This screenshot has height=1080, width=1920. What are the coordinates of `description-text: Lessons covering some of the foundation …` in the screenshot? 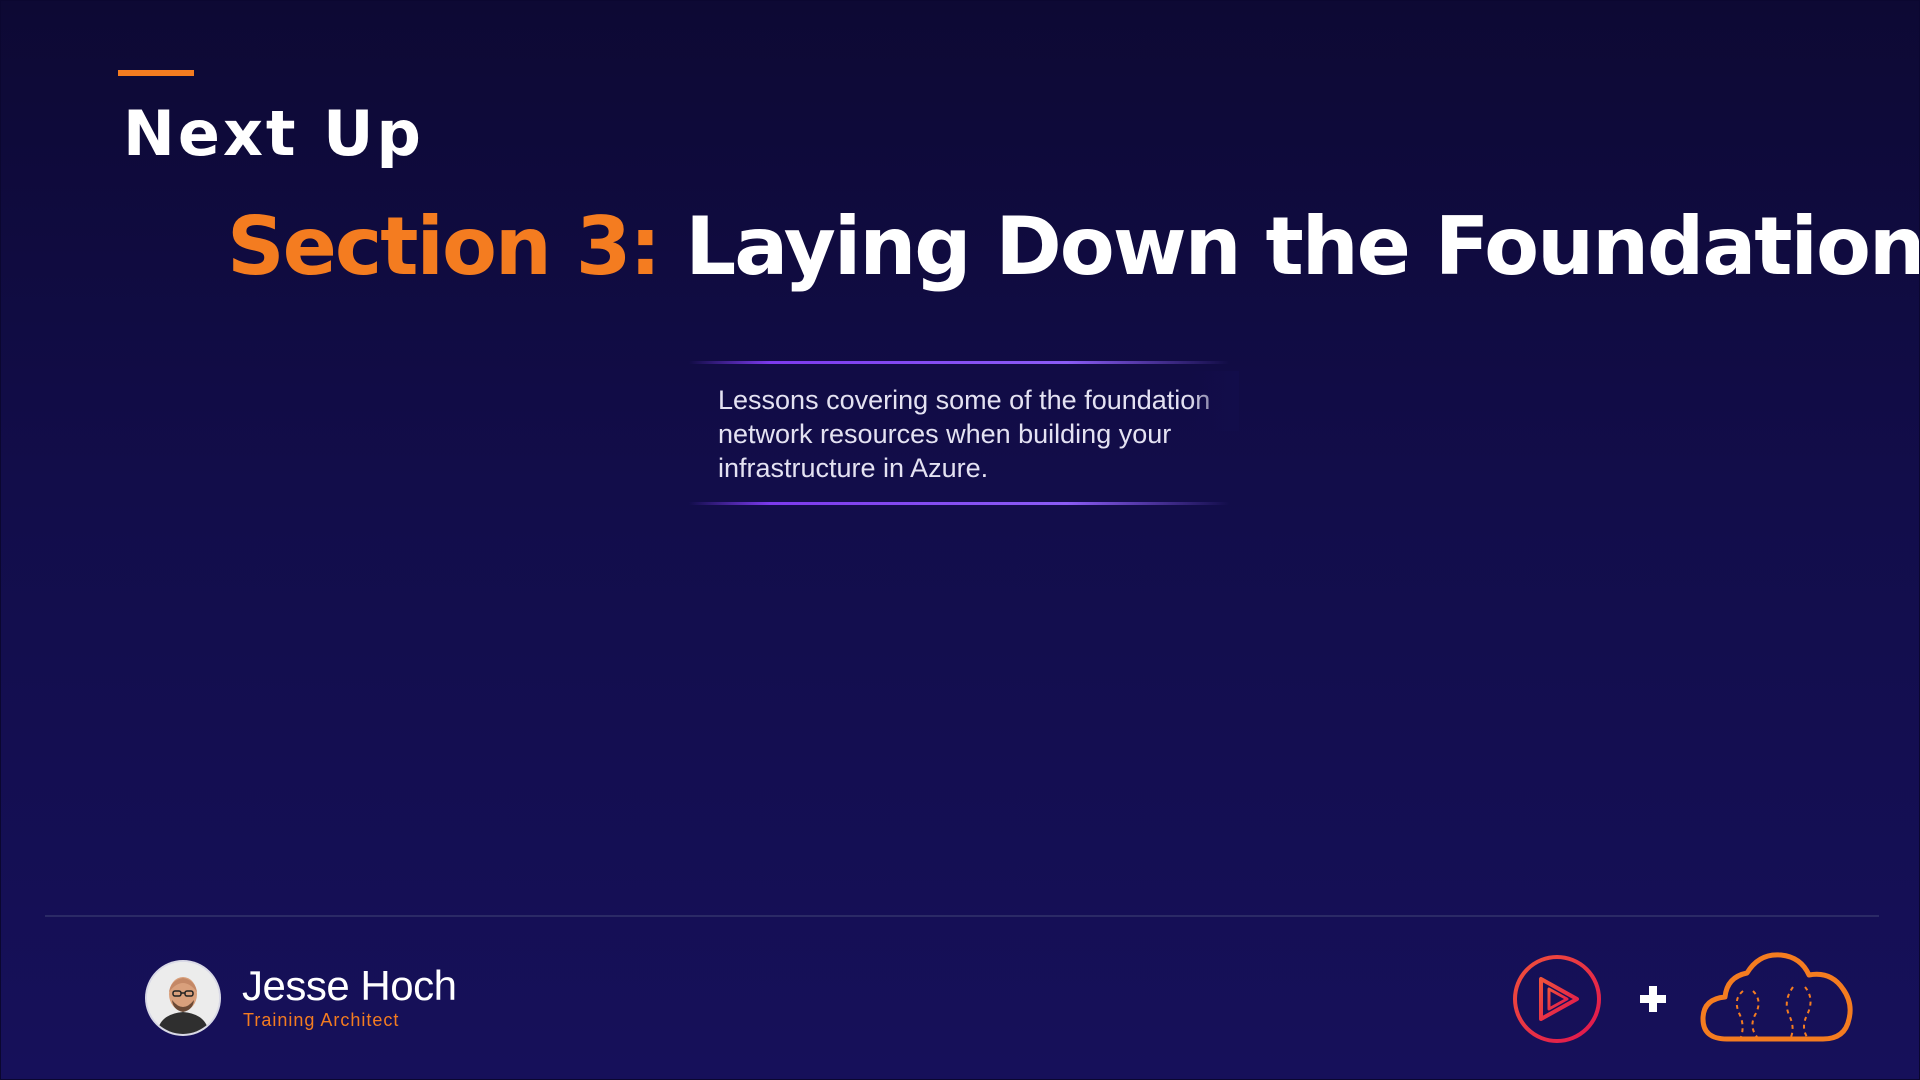 It's located at (964, 434).